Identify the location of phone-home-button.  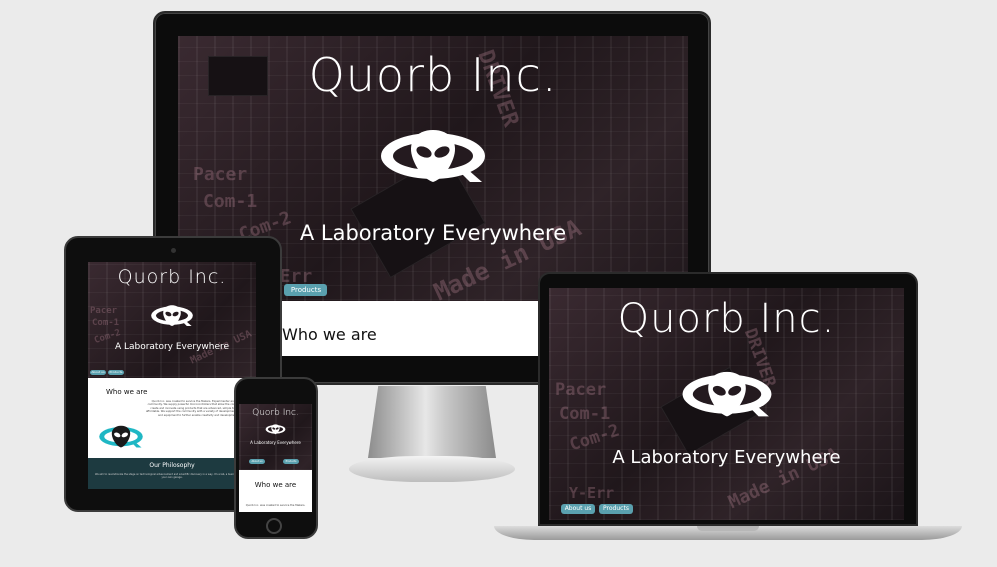
(274, 526).